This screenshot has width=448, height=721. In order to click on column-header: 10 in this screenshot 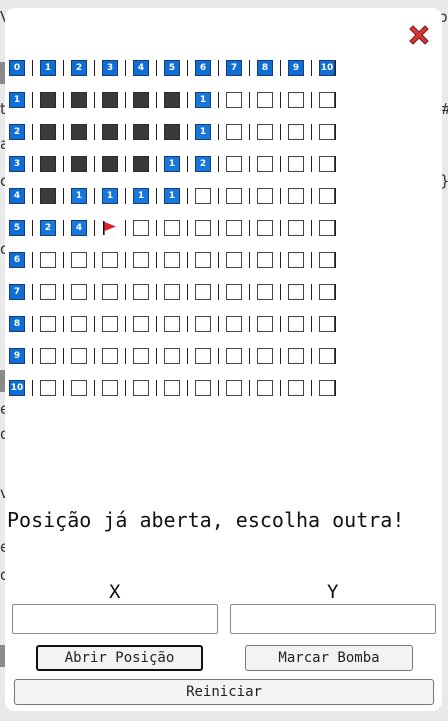, I will do `click(327, 68)`.